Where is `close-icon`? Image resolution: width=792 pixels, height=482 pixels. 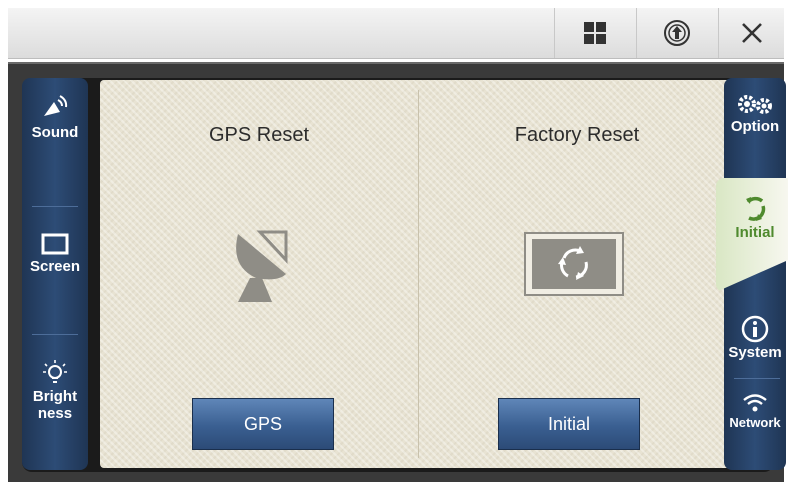 close-icon is located at coordinates (752, 33).